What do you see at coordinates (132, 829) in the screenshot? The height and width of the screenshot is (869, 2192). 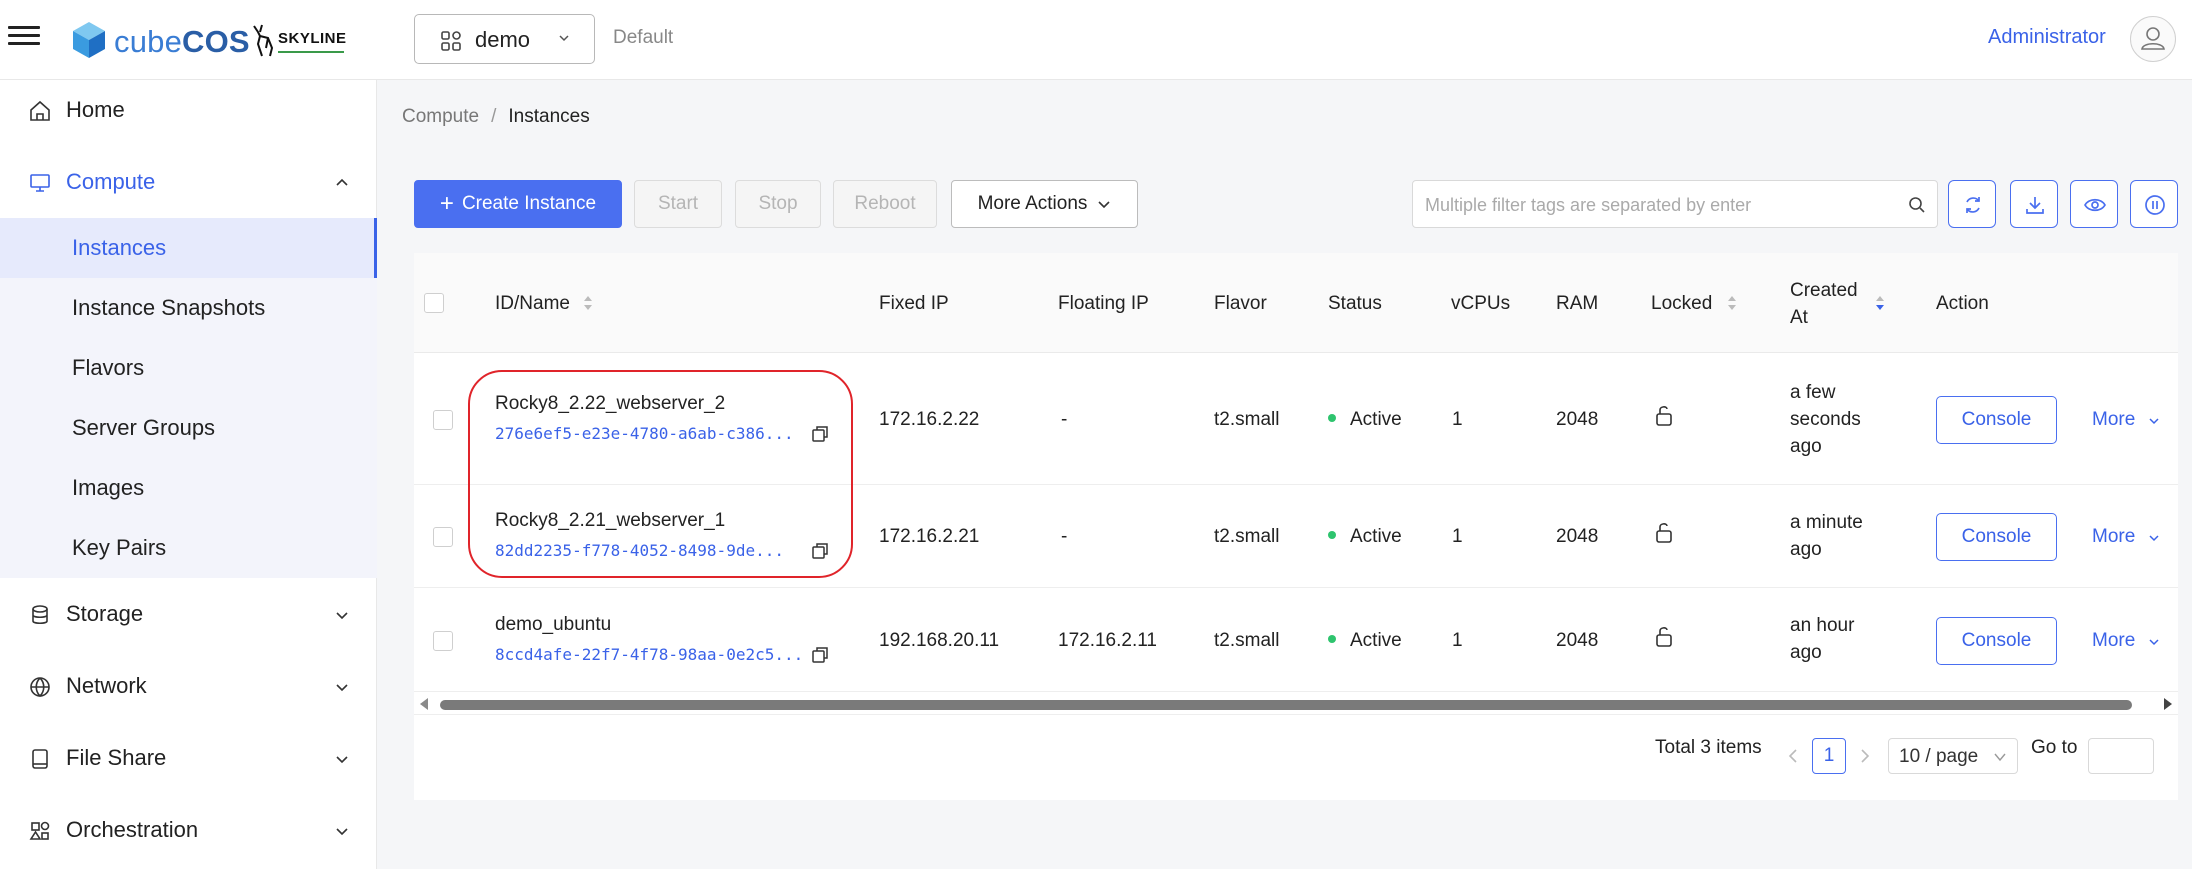 I see `sidebar-item-label: Orchestration` at bounding box center [132, 829].